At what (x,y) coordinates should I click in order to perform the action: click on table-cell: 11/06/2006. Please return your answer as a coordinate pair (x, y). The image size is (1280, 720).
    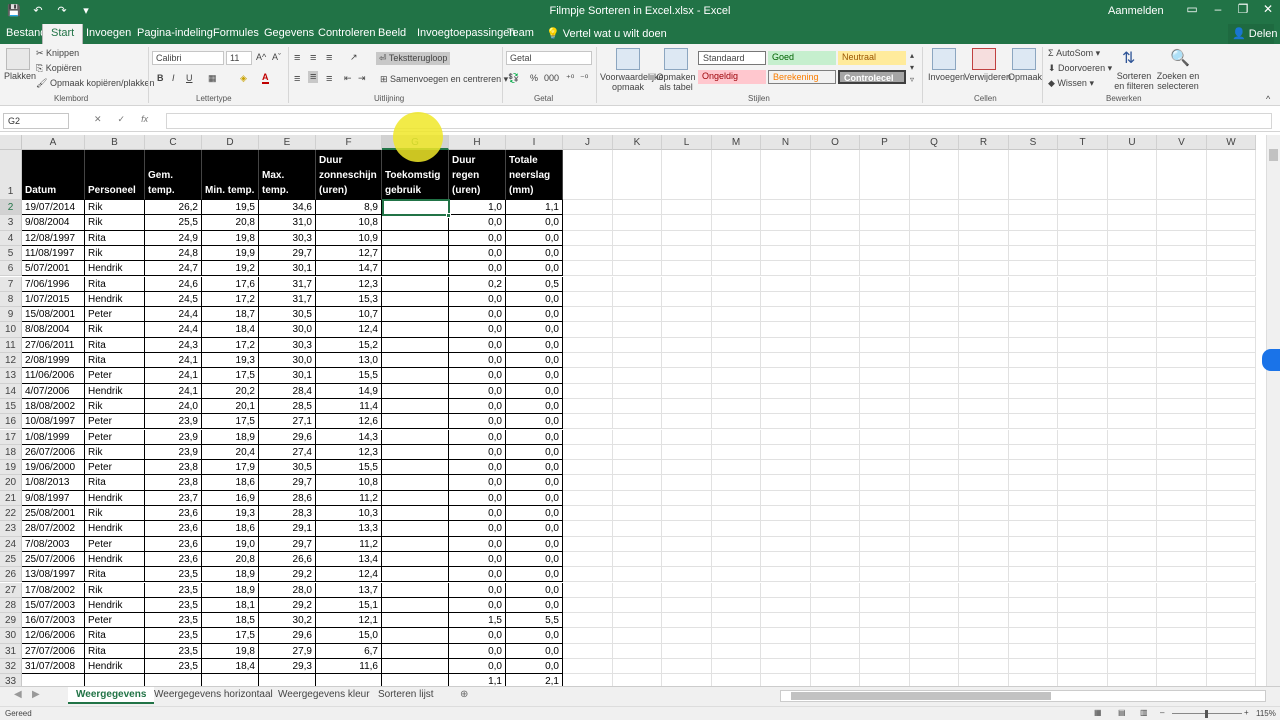
    Looking at the image, I should click on (53, 376).